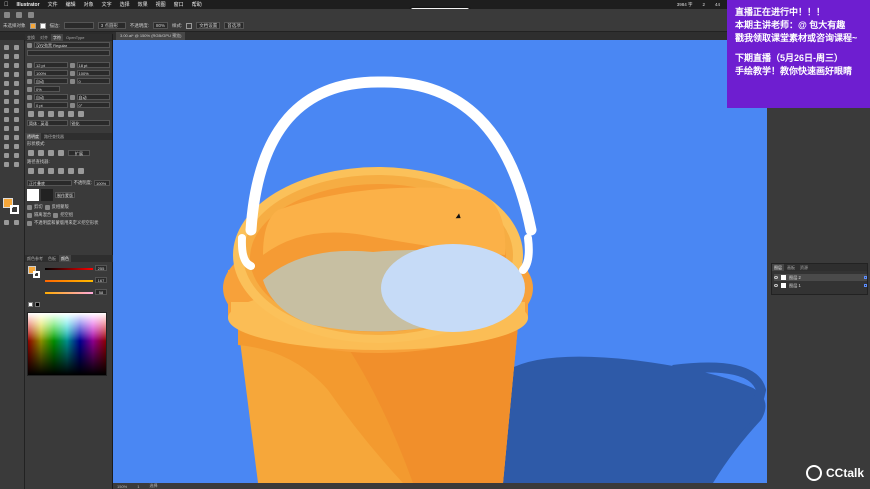  Describe the element at coordinates (30, 304) in the screenshot. I see `white-swatch` at that location.